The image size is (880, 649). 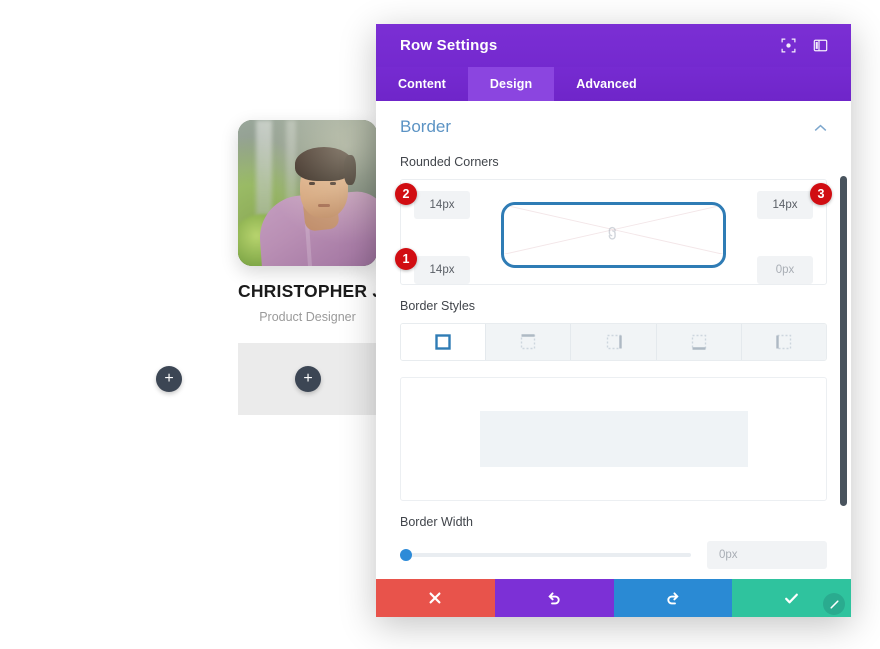 What do you see at coordinates (767, 555) in the screenshot?
I see `border-width-input: 0px` at bounding box center [767, 555].